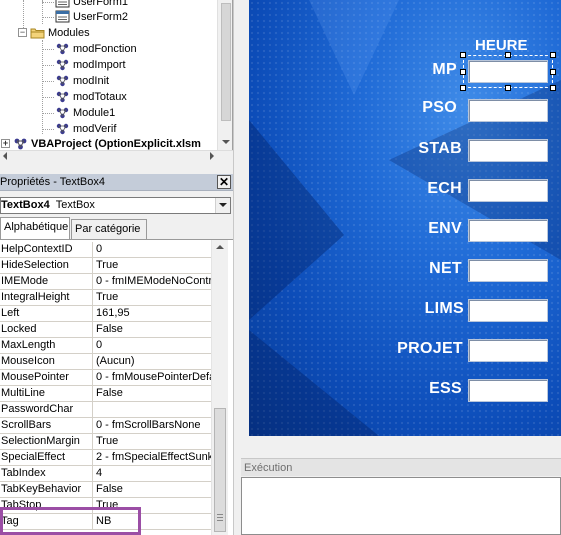 This screenshot has height=535, width=561. Describe the element at coordinates (508, 270) in the screenshot. I see `textbox-net` at that location.